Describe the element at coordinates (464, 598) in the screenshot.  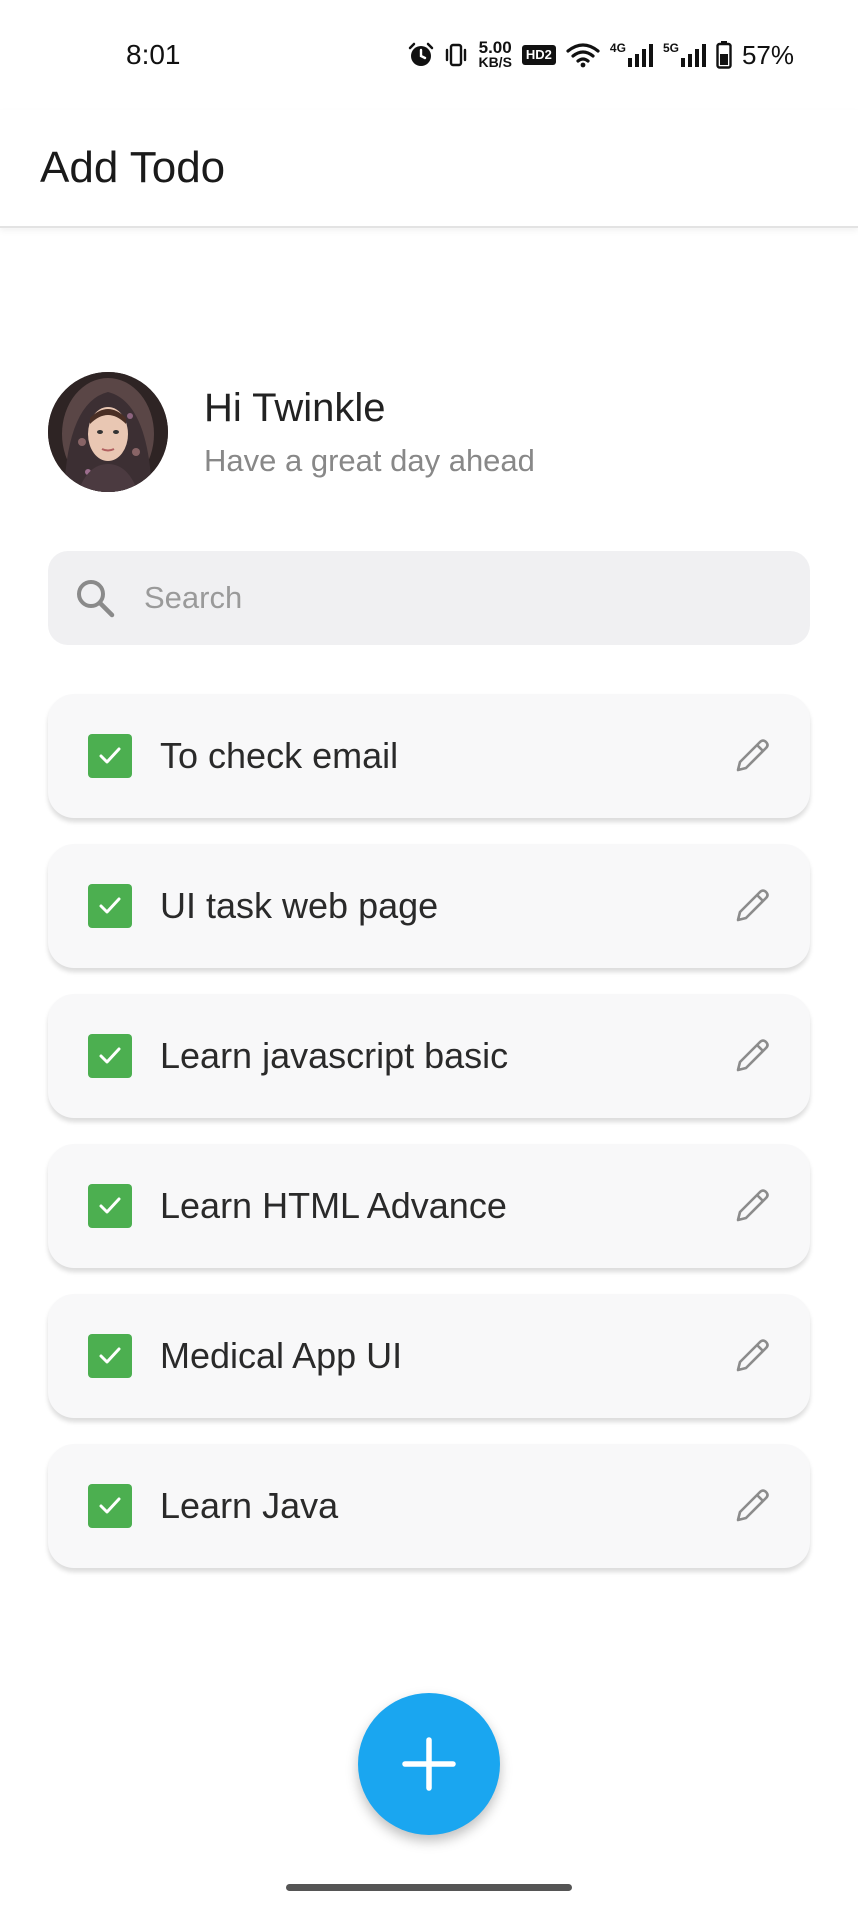
I see `search-input` at that location.